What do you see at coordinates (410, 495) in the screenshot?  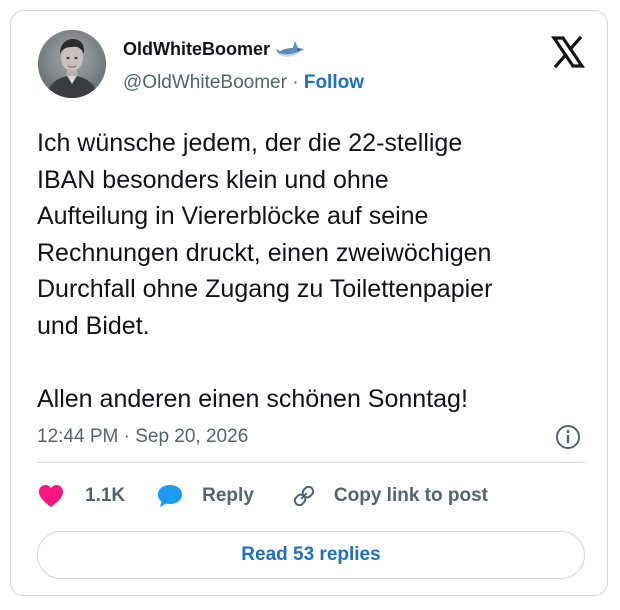 I see `copy-link-label: Copy link to post` at bounding box center [410, 495].